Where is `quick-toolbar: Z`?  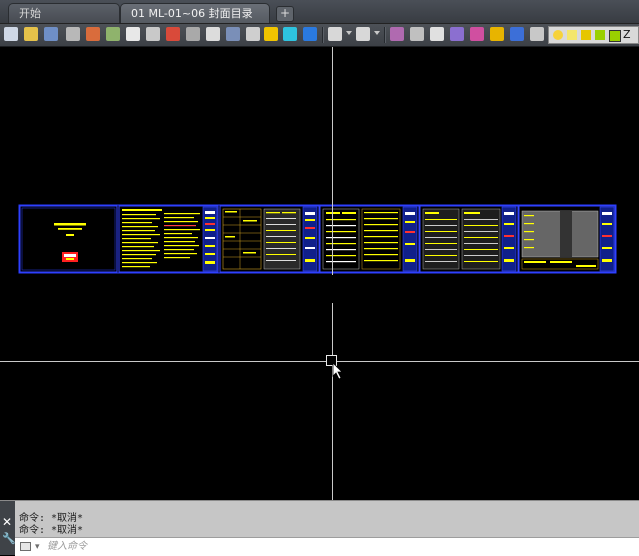 quick-toolbar: Z is located at coordinates (319, 35).